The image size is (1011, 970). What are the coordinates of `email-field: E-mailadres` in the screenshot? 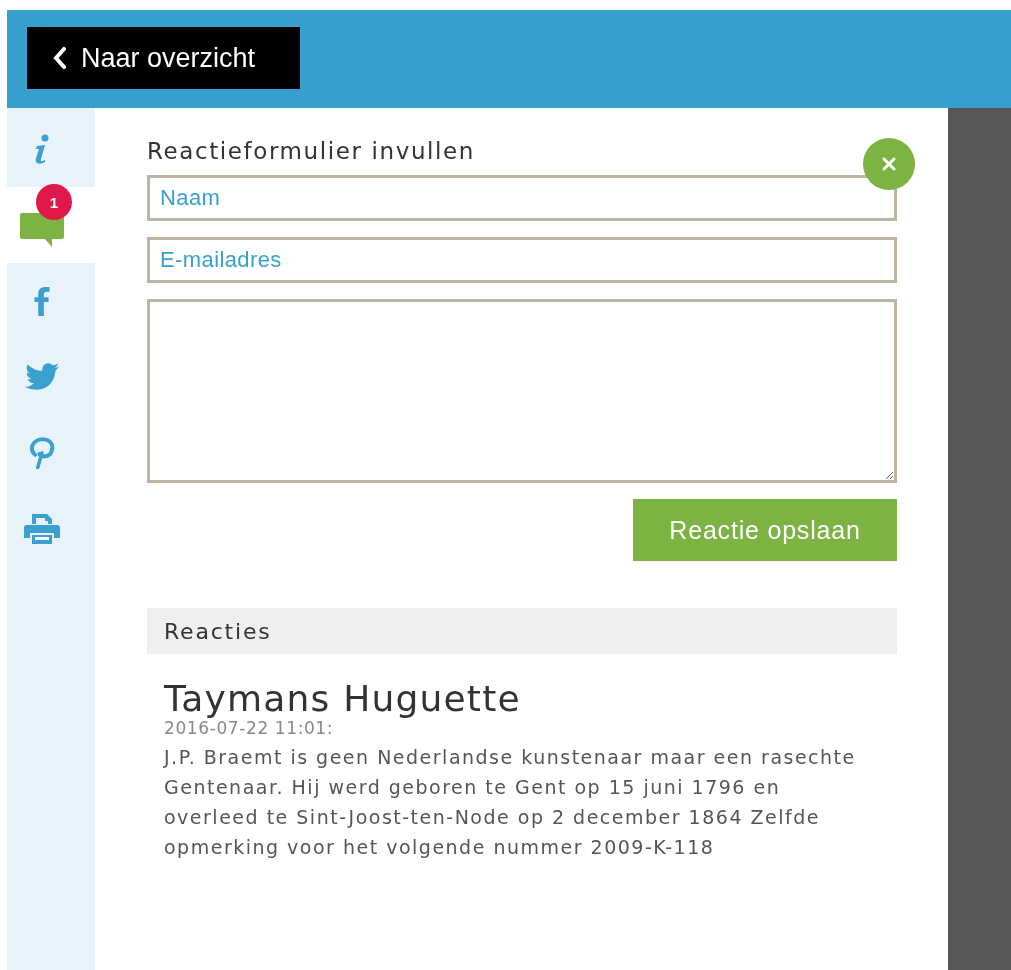 It's located at (522, 260).